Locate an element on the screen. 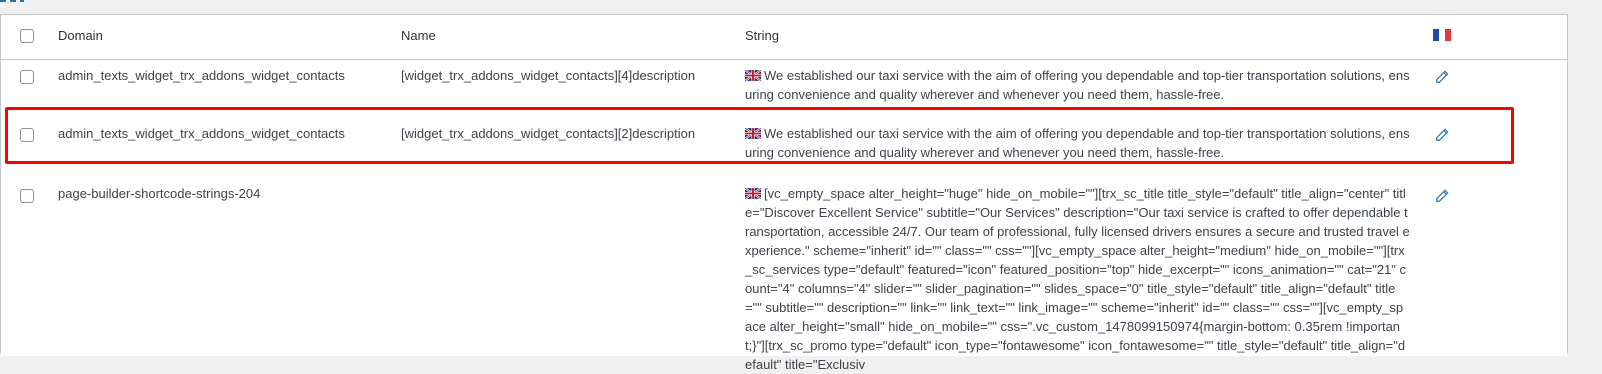 This screenshot has height=374, width=1602. select-all-checkbox is located at coordinates (27, 36).